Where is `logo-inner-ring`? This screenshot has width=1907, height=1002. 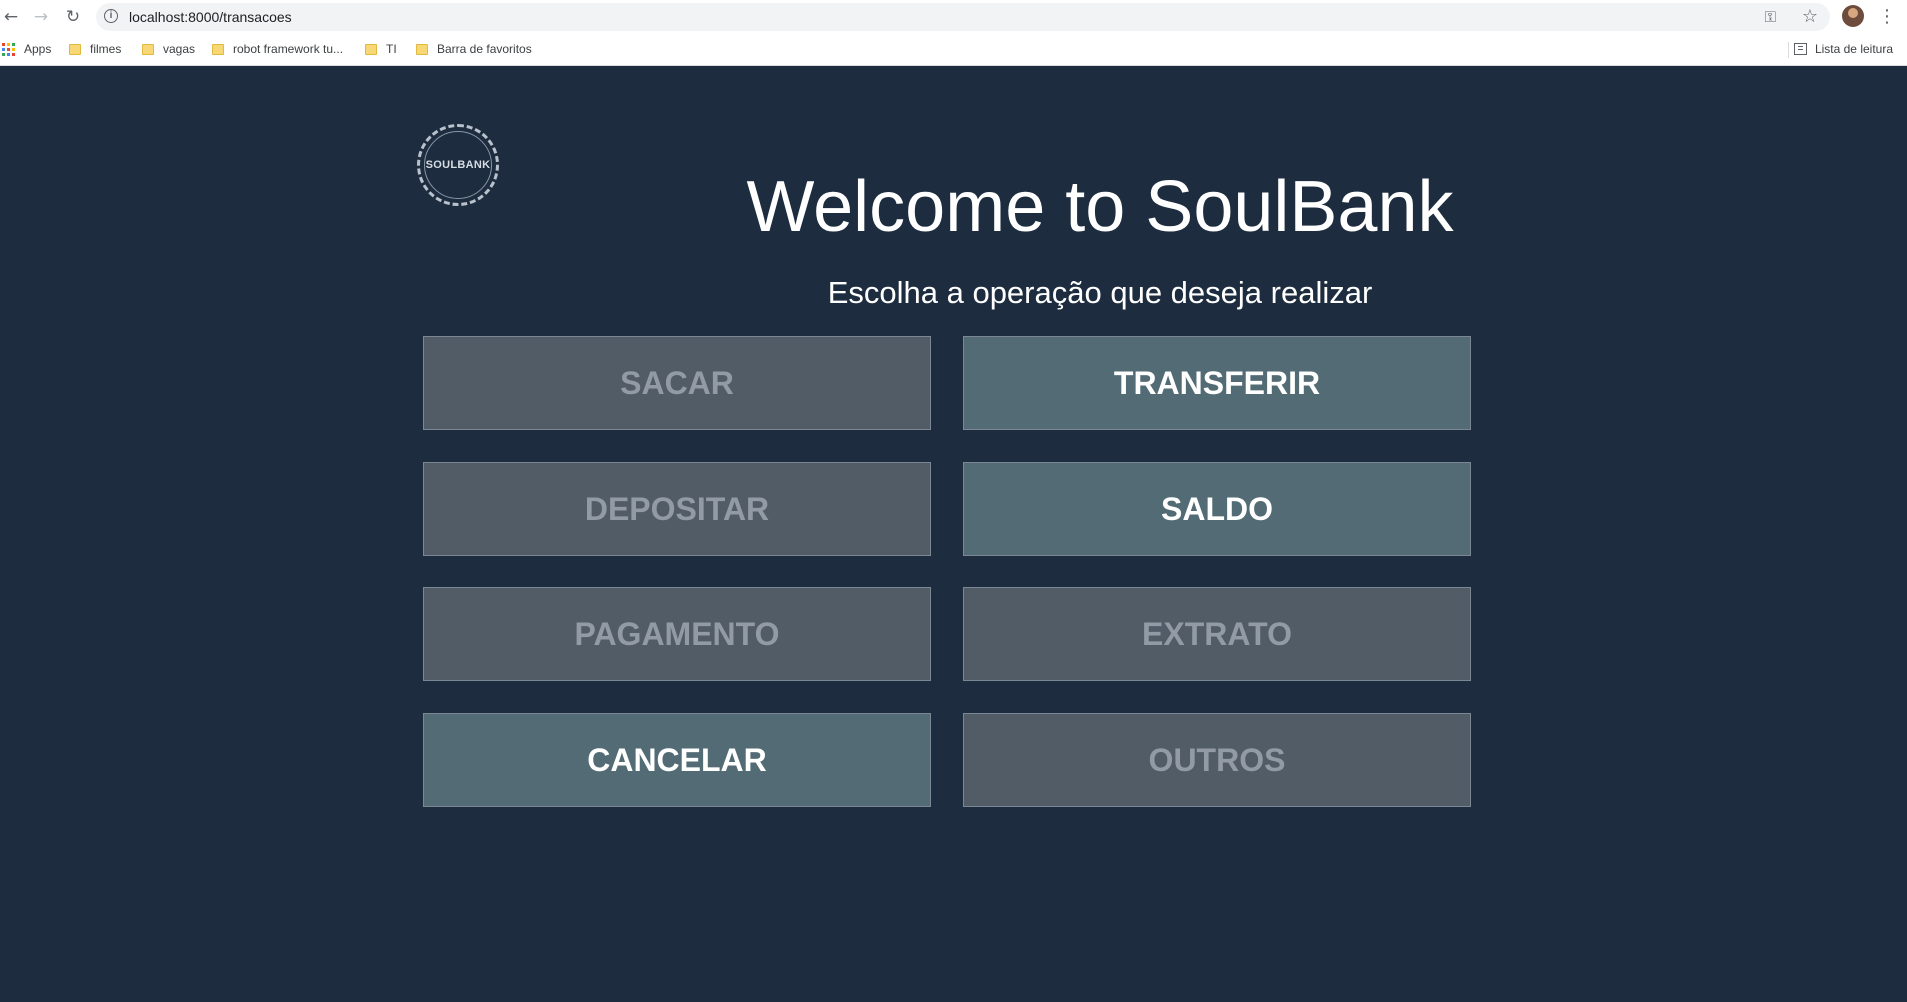 logo-inner-ring is located at coordinates (458, 165).